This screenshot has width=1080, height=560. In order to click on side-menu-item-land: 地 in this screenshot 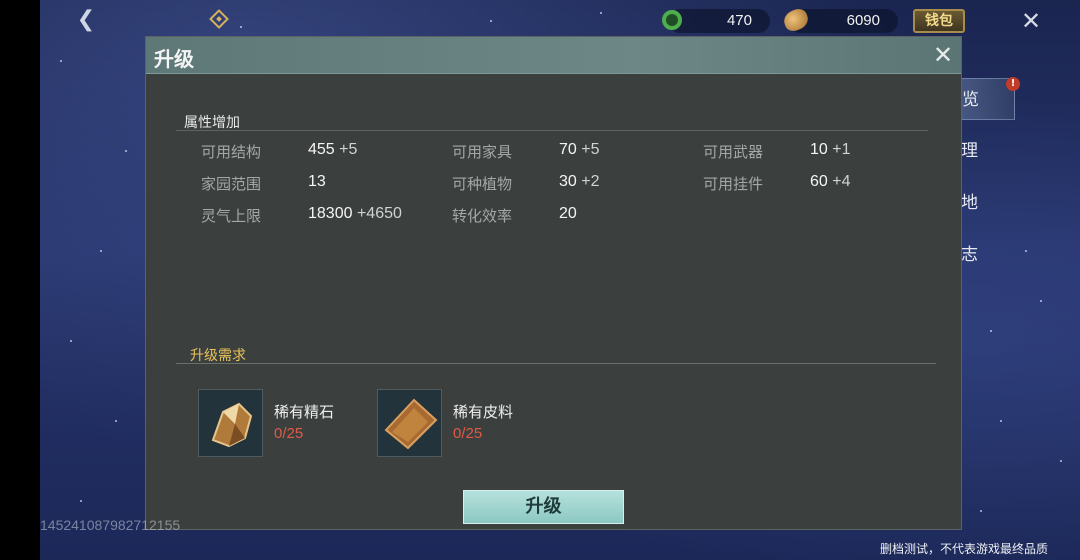, I will do `click(985, 208)`.